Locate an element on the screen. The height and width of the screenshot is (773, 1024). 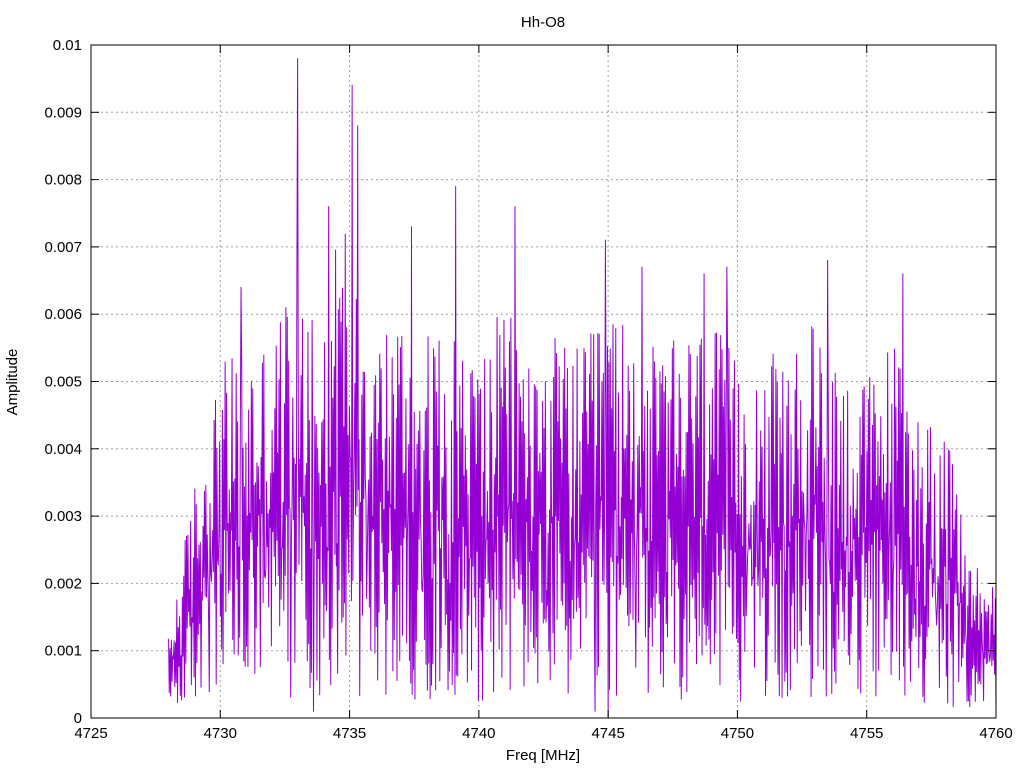
y-tick-label: 0.005 is located at coordinates (63, 382).